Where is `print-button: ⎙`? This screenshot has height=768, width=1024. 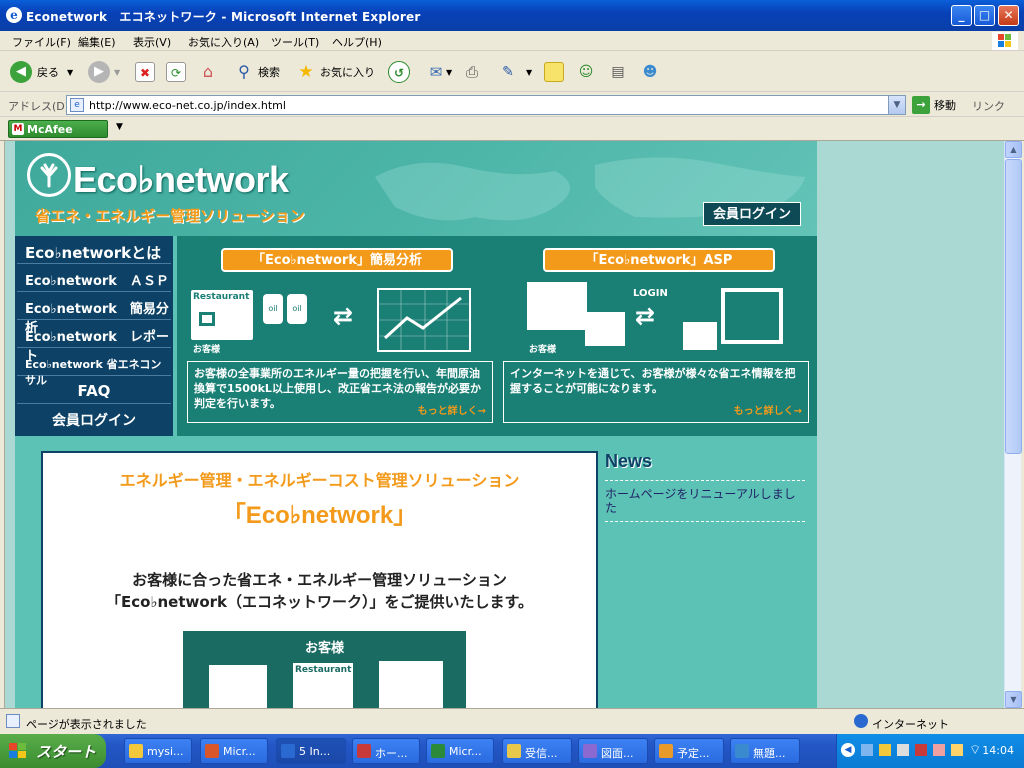
print-button: ⎙ is located at coordinates (472, 72).